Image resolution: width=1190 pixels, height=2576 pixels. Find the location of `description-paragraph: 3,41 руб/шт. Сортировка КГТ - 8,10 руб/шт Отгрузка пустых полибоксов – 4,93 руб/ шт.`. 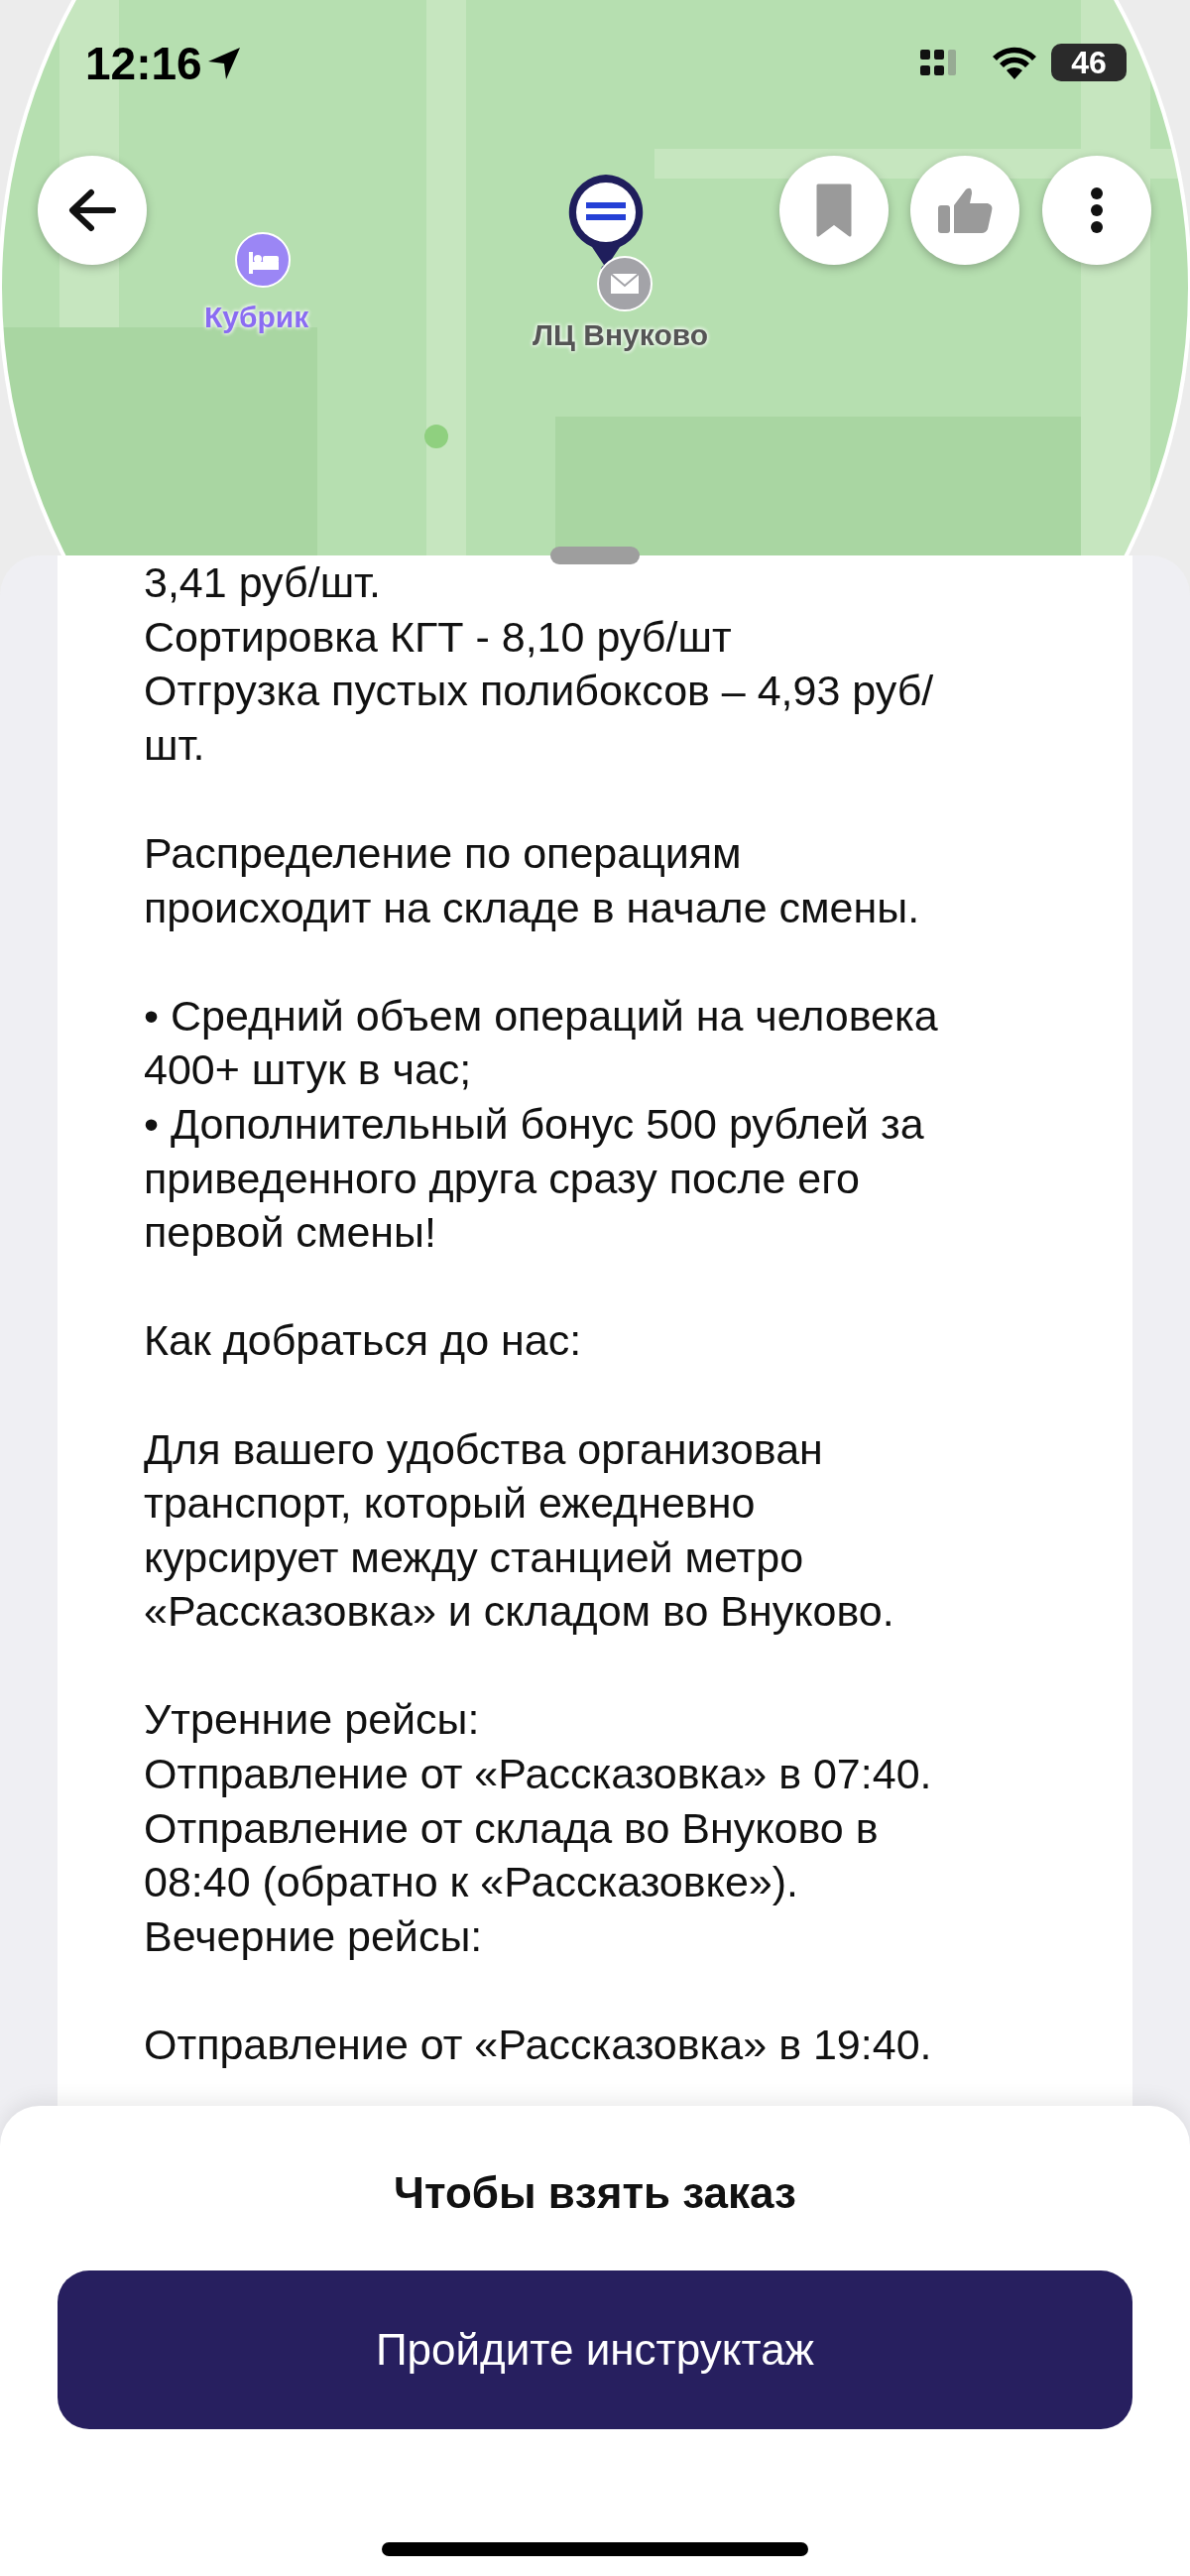

description-paragraph: 3,41 руб/шт. Сортировка КГТ - 8,10 руб/шт Отгрузка пустых полибоксов – 4,93 руб/ шт. is located at coordinates (539, 664).